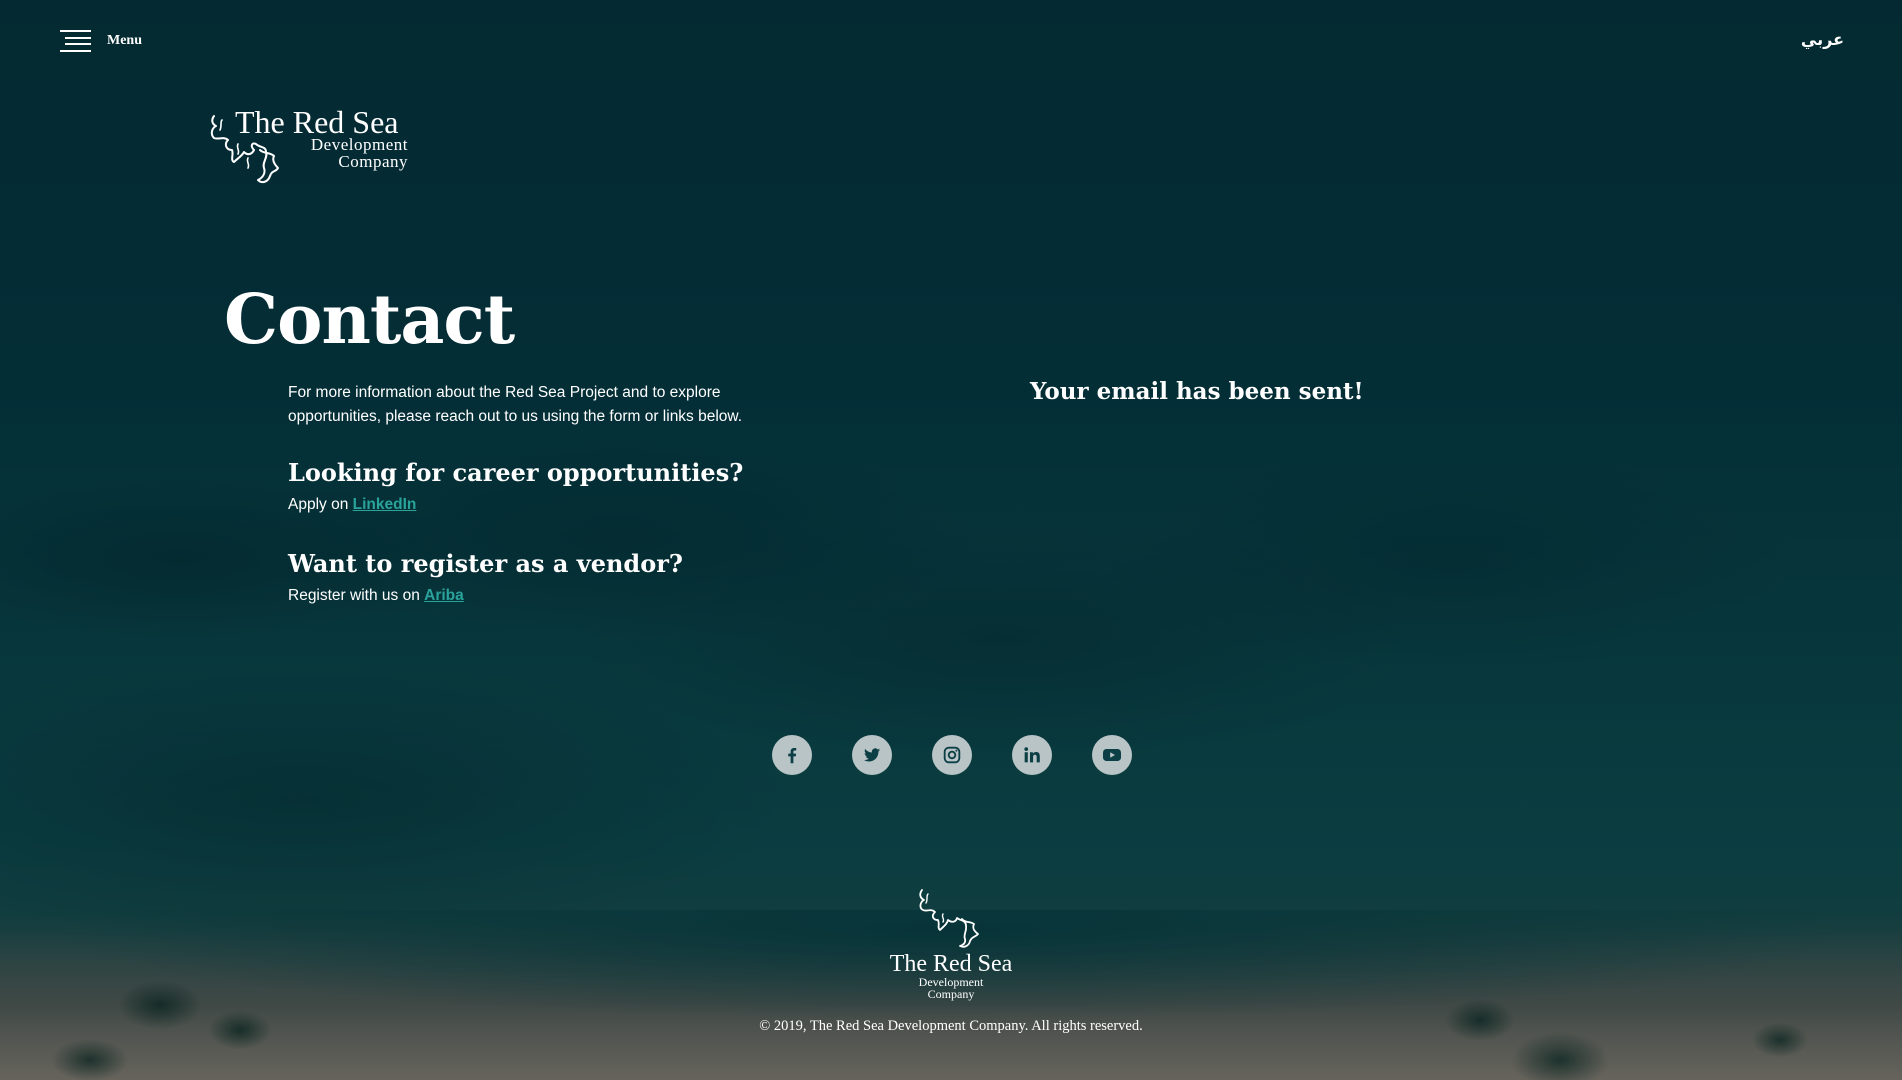 This screenshot has height=1080, width=1902. Describe the element at coordinates (1197, 391) in the screenshot. I see `email-sent-message: Your email has been sent!` at that location.